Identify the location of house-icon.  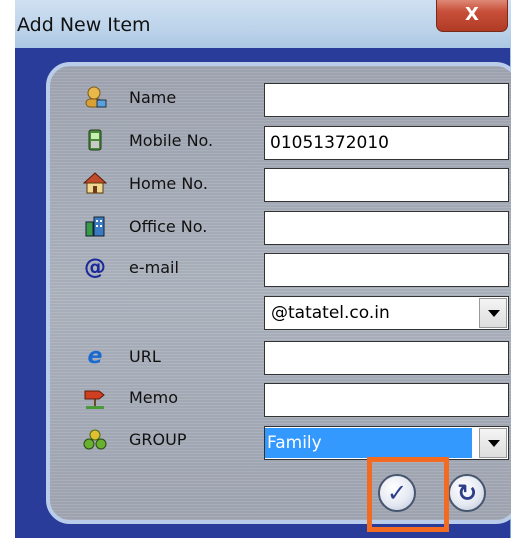
(95, 183).